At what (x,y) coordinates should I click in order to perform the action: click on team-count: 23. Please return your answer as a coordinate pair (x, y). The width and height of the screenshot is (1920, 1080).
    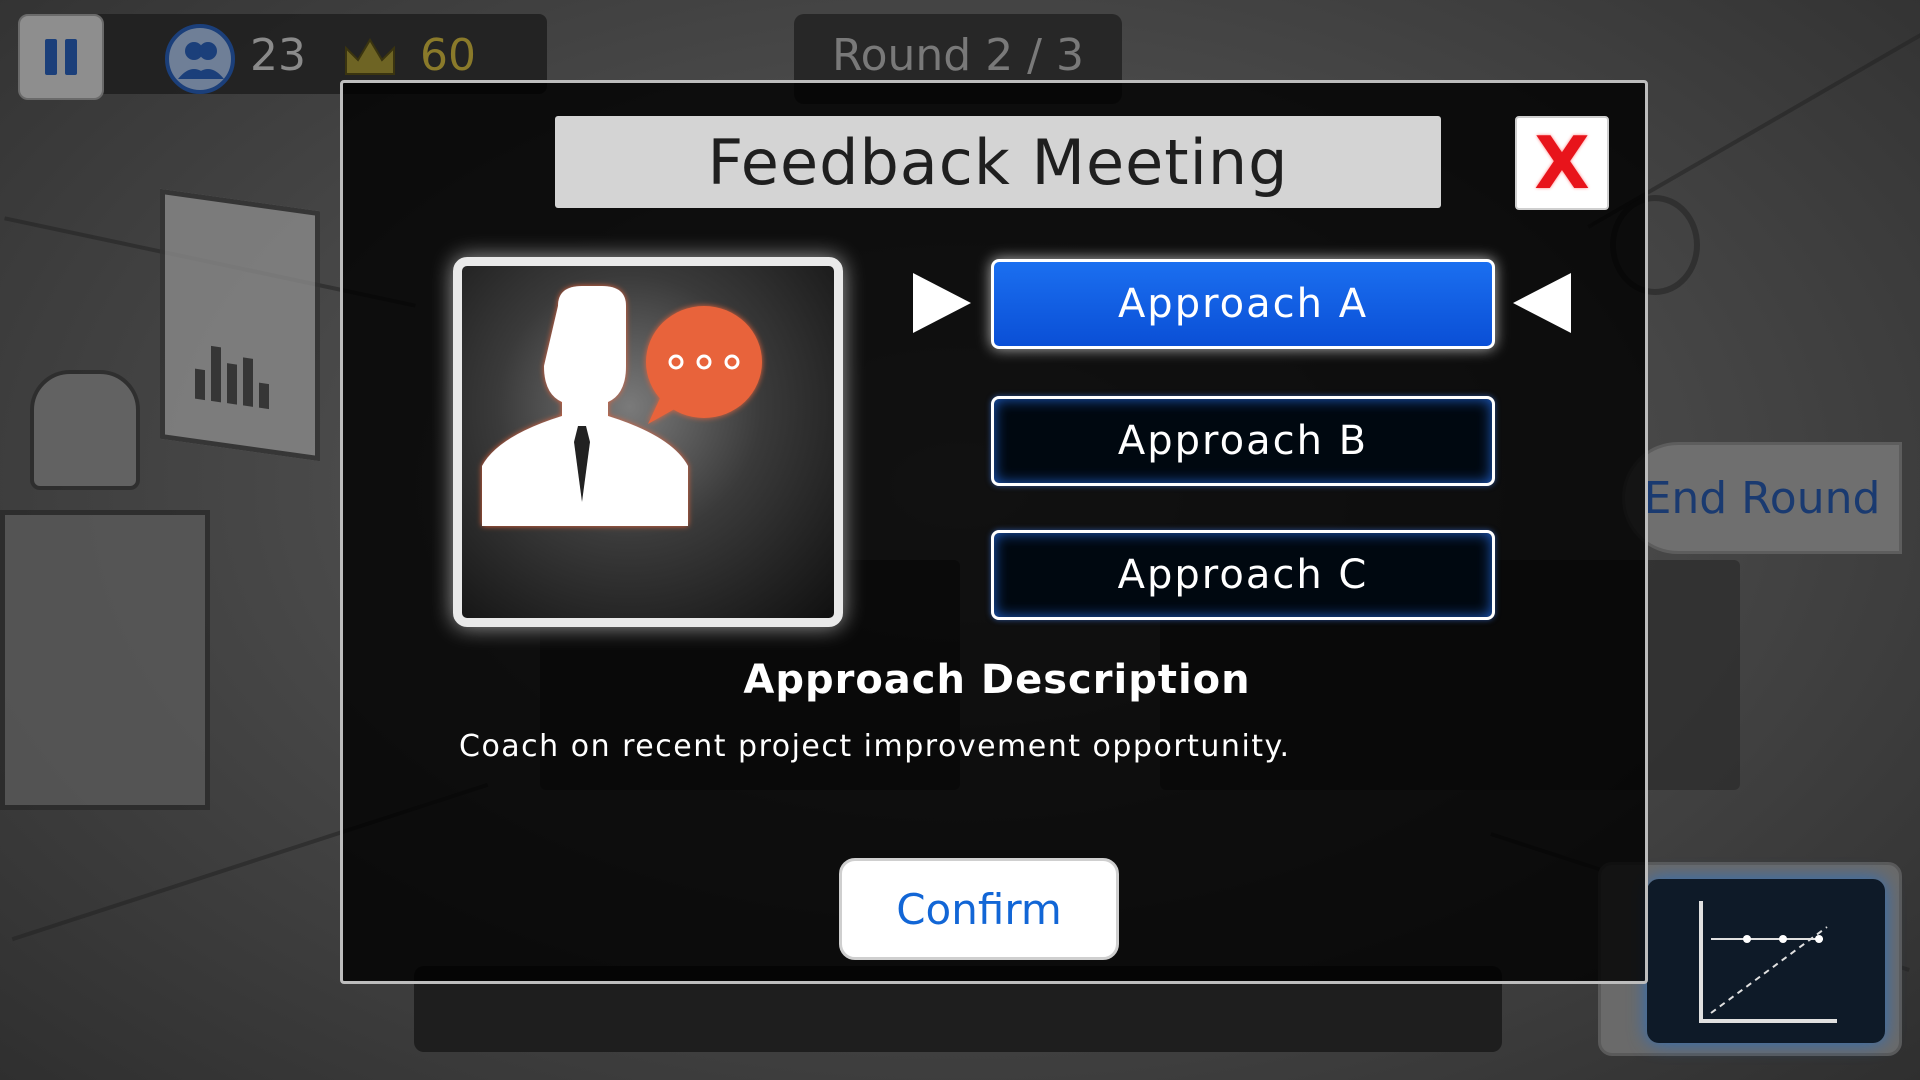
    Looking at the image, I should click on (278, 55).